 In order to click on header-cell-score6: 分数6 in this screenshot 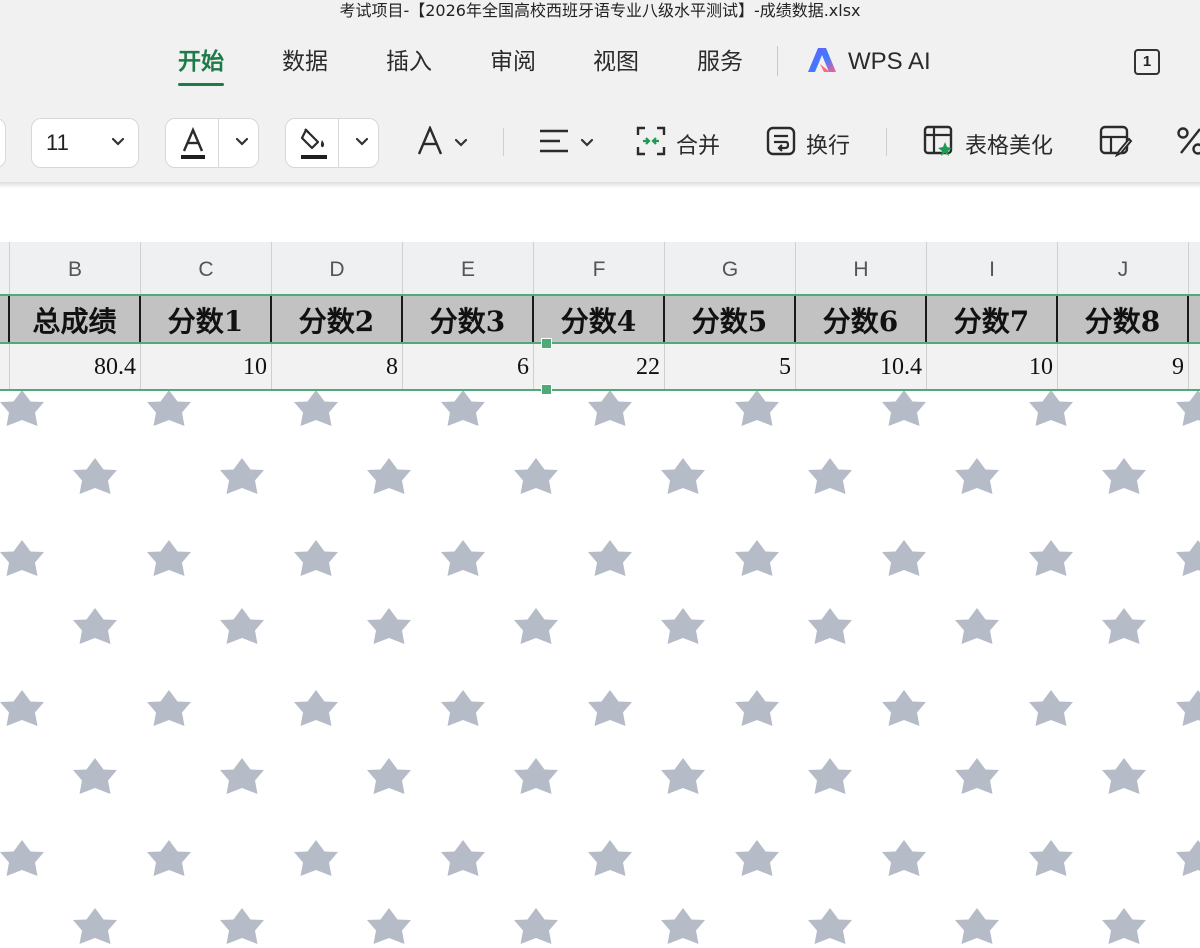, I will do `click(861, 320)`.